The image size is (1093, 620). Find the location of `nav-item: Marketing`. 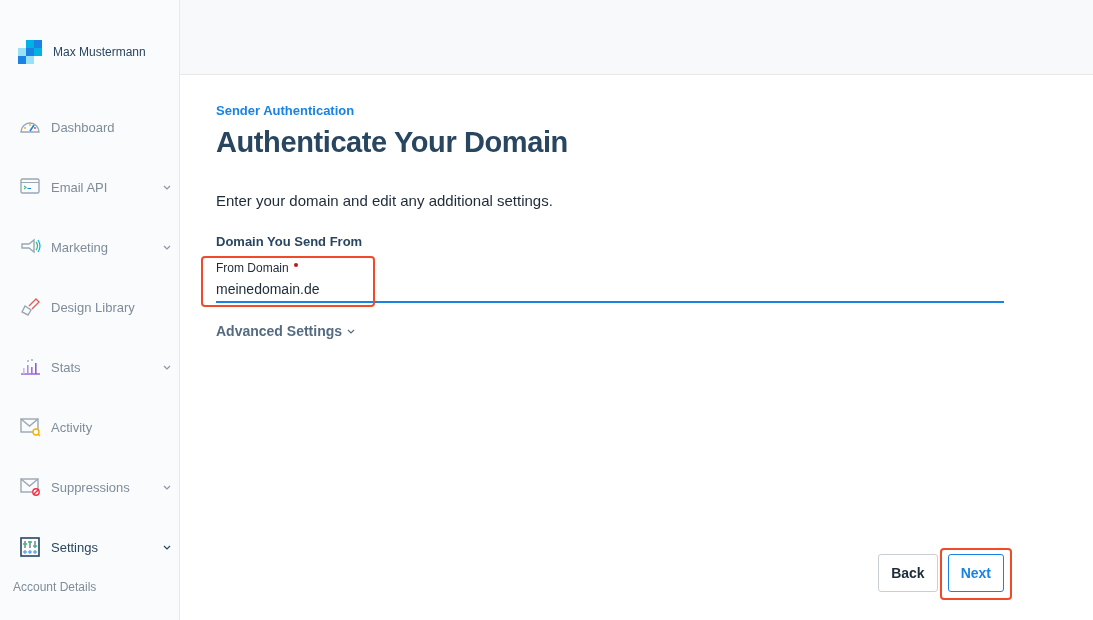

nav-item: Marketing is located at coordinates (89, 247).